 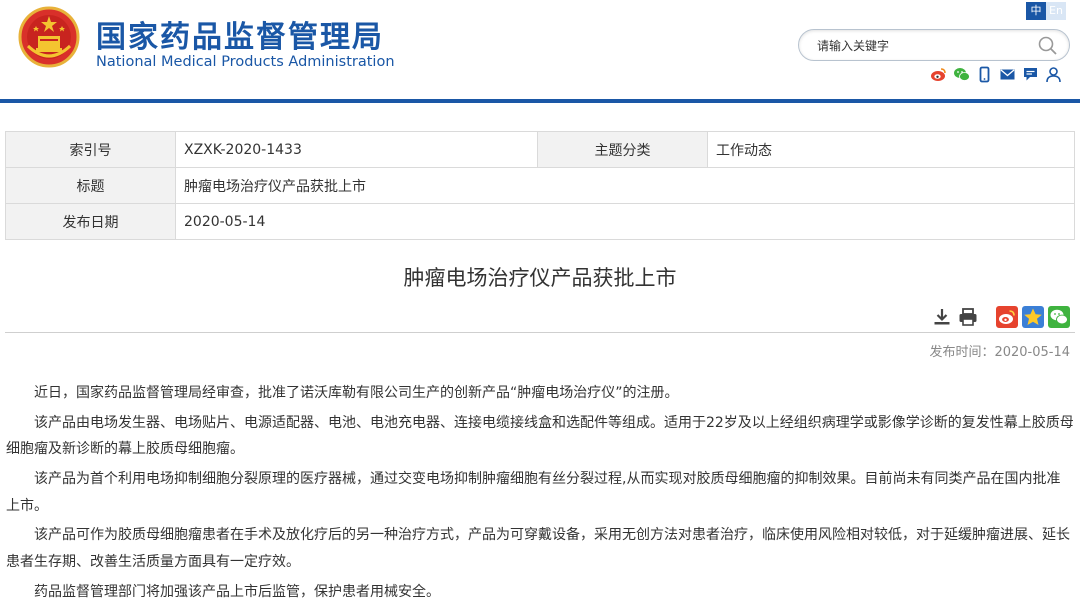 What do you see at coordinates (996, 74) in the screenshot?
I see `header-tools` at bounding box center [996, 74].